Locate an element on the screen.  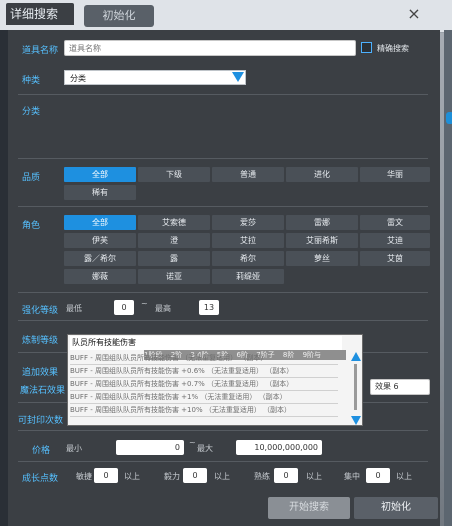
start-search-button: 开始搜索 is located at coordinates (309, 508).